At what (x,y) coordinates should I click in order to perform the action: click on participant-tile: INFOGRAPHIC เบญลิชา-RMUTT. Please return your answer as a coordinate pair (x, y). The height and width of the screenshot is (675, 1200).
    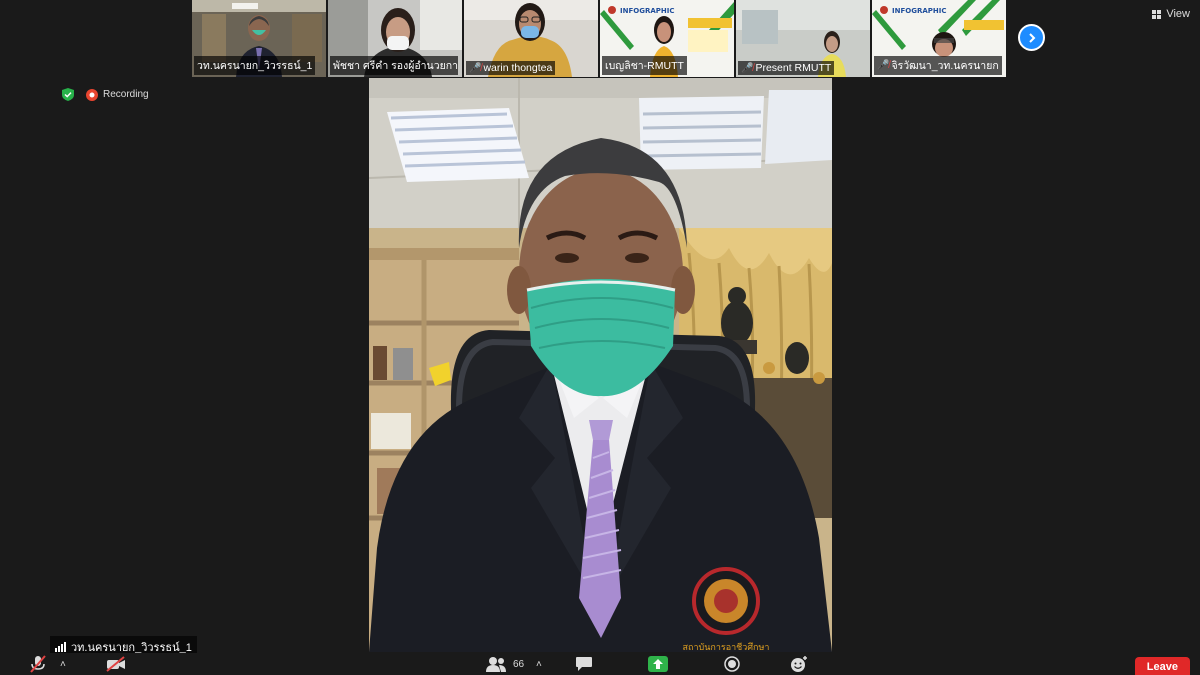
    Looking at the image, I should click on (667, 38).